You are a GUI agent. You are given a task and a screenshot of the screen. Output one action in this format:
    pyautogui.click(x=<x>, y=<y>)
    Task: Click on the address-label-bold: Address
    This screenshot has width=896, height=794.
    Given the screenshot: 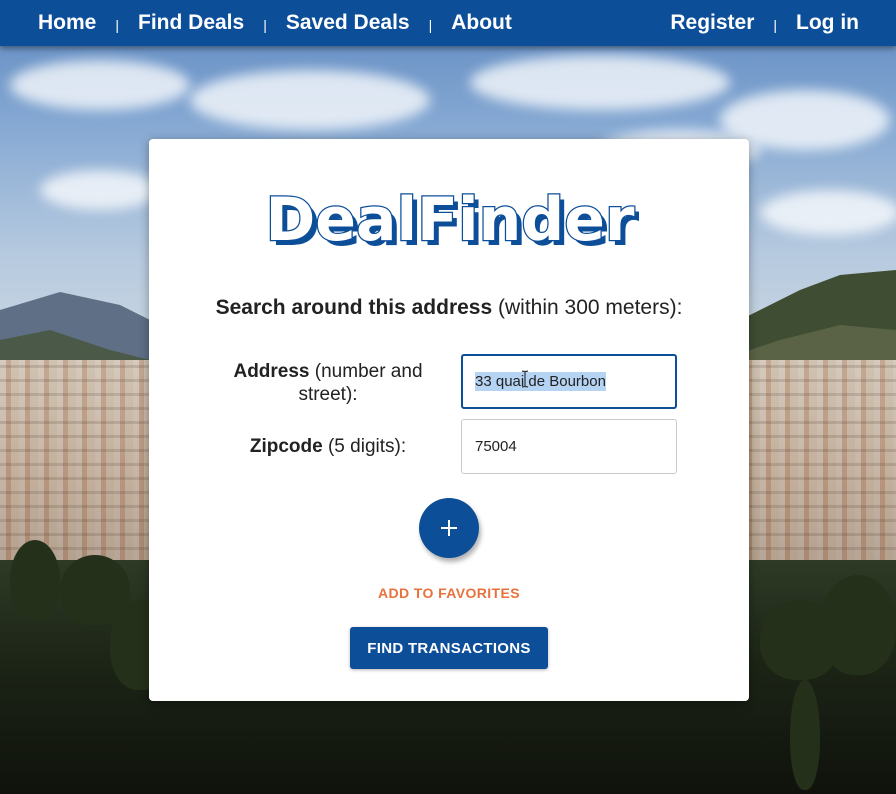 What is the action you would take?
    pyautogui.click(x=271, y=371)
    